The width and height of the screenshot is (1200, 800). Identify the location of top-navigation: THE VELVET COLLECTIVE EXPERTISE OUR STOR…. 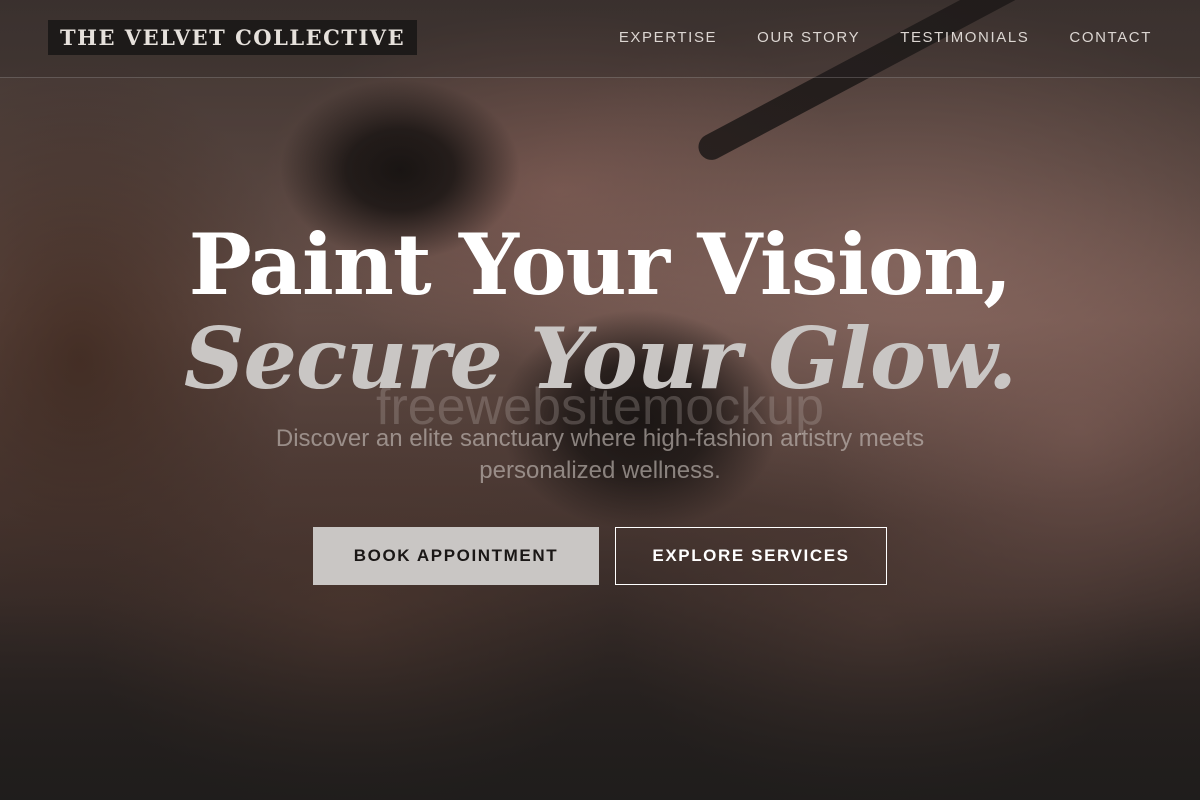
(600, 39).